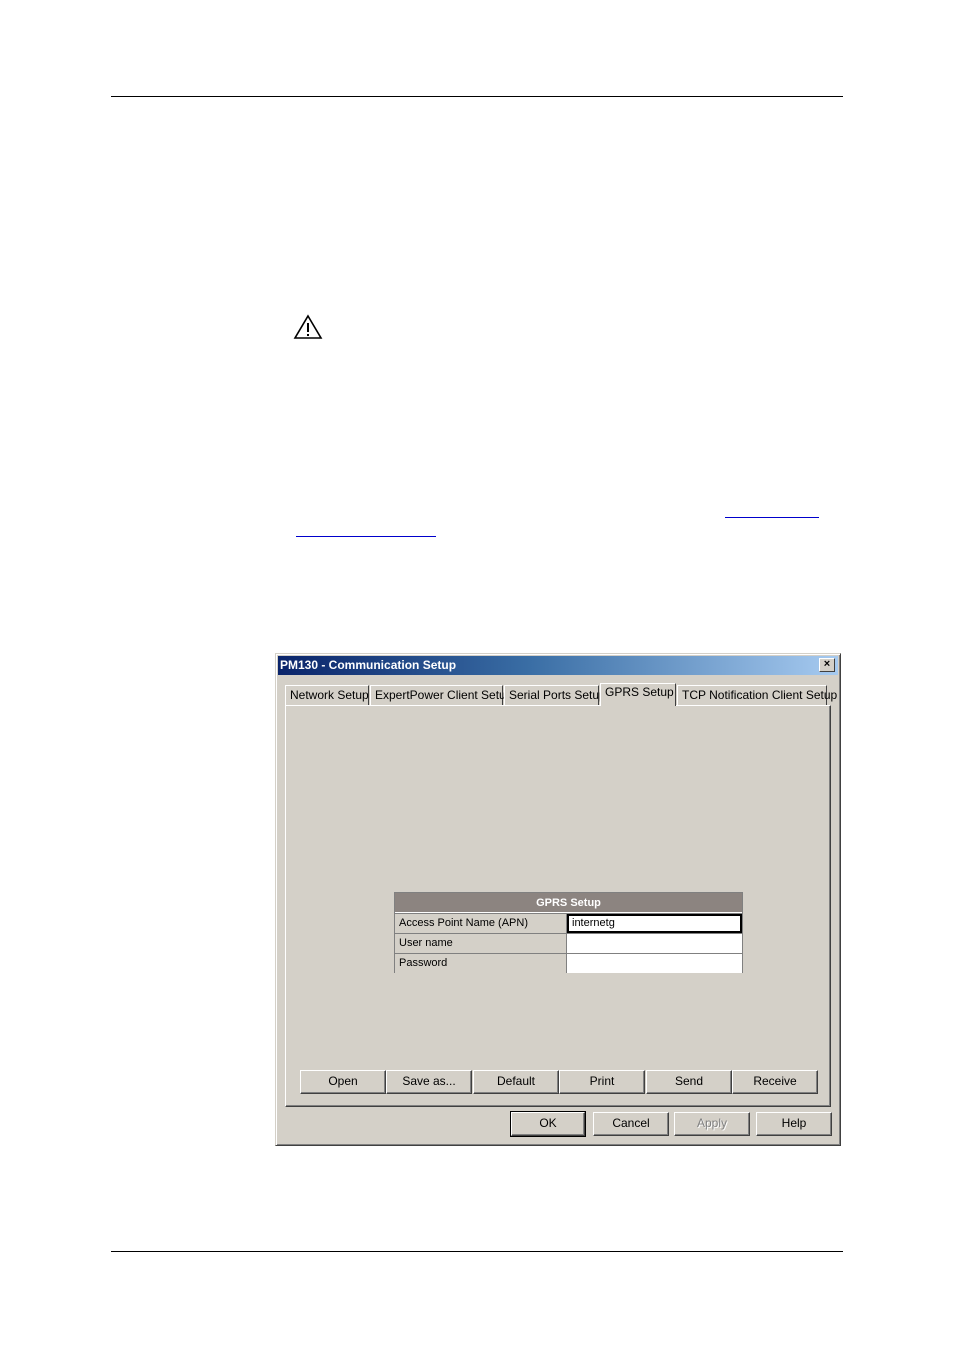 The image size is (955, 1350). Describe the element at coordinates (558, 665) in the screenshot. I see `title-bar: PM130 - Communication Setup ×` at that location.